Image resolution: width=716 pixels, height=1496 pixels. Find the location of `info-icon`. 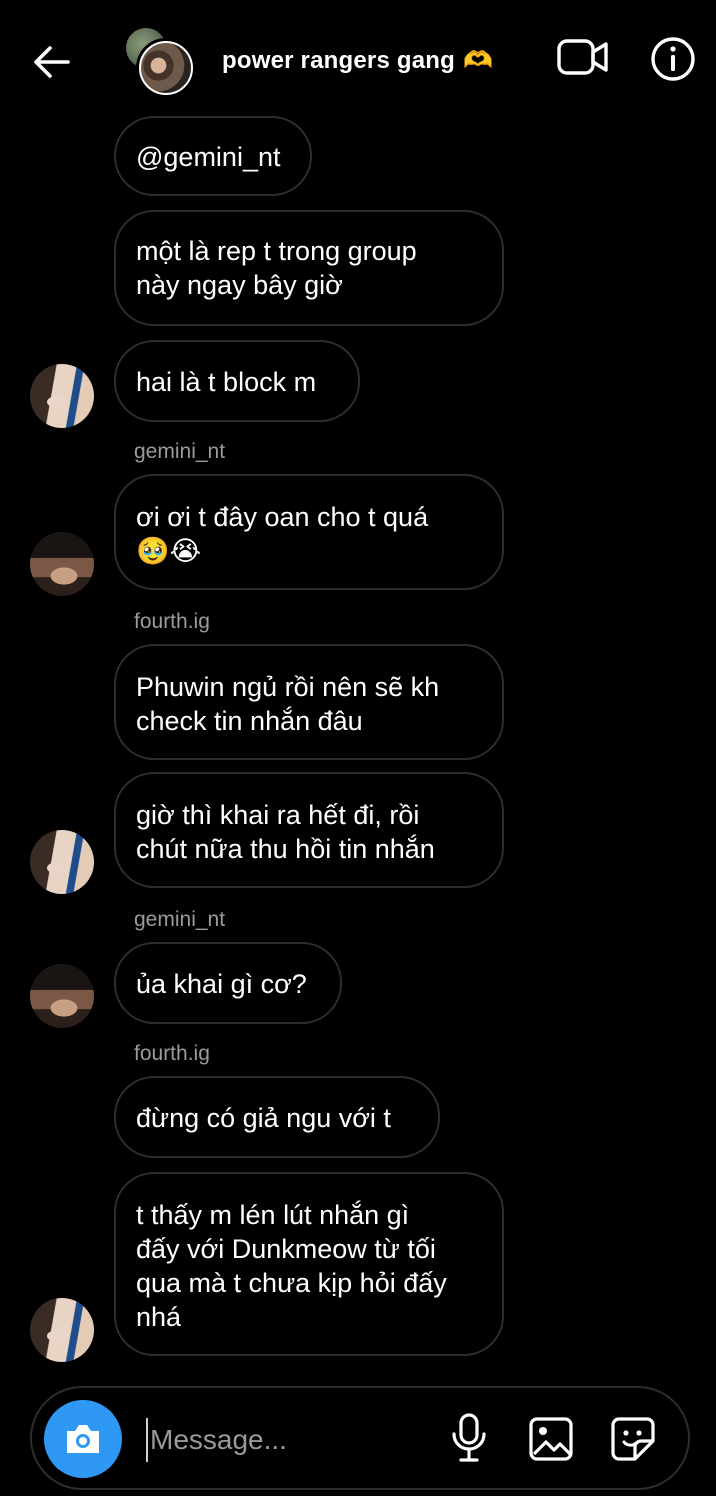

info-icon is located at coordinates (673, 59).